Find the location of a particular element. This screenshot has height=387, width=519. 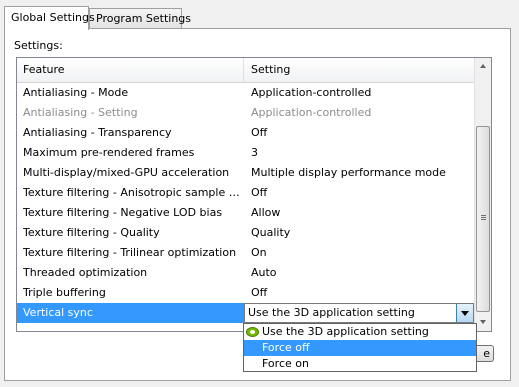

combobox-value: Use the 3D application setting is located at coordinates (331, 312).